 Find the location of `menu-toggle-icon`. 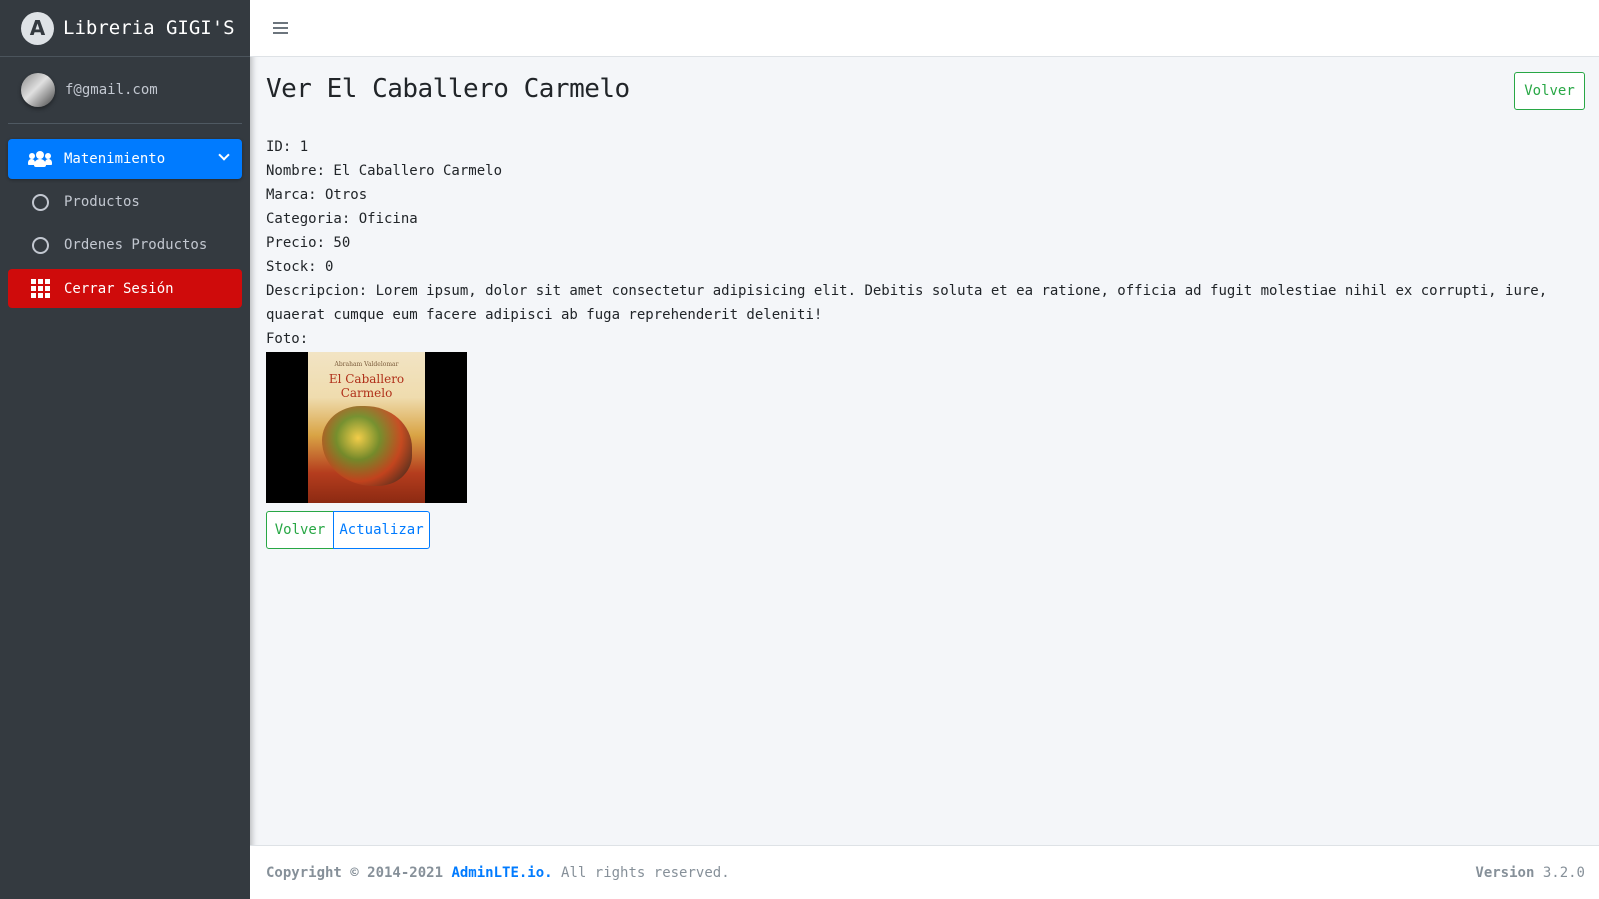

menu-toggle-icon is located at coordinates (280, 28).